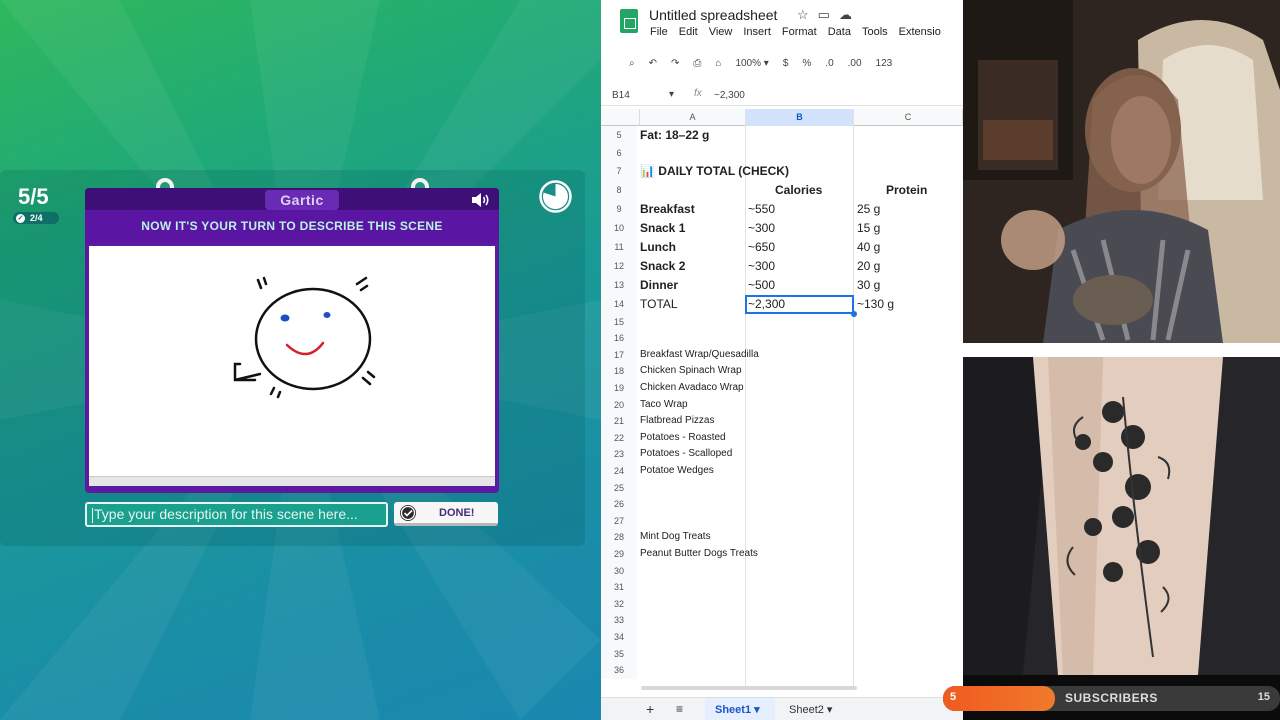 The image size is (1280, 720). What do you see at coordinates (653, 63) in the screenshot?
I see `undo-icon: ↶` at bounding box center [653, 63].